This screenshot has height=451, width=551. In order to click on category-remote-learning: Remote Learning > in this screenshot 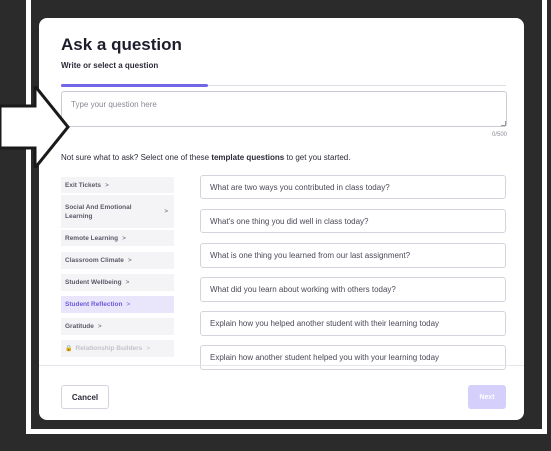, I will do `click(117, 238)`.